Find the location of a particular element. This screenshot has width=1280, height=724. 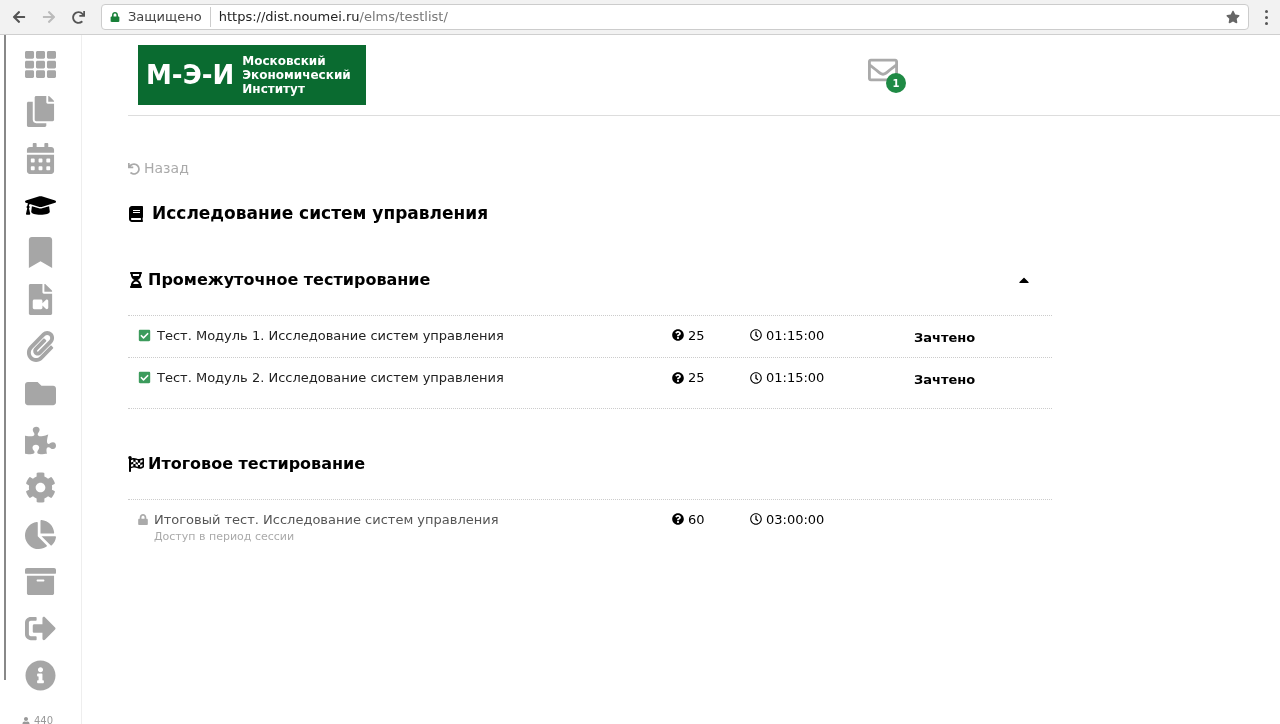

question-count: 60 is located at coordinates (696, 519).